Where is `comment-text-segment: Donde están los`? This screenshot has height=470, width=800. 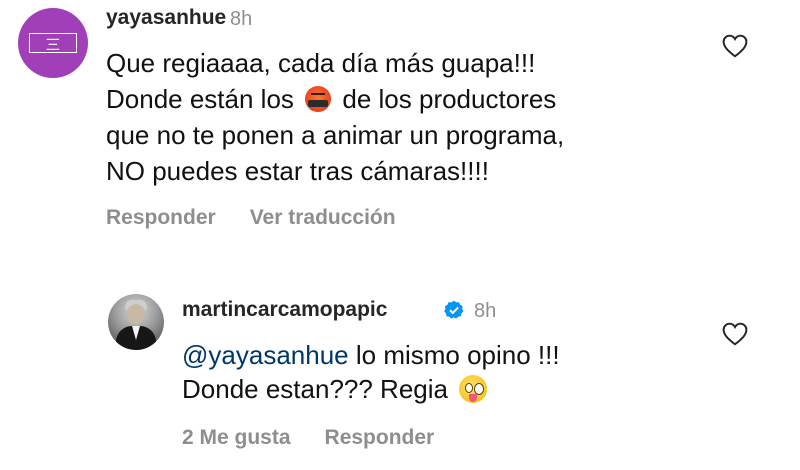 comment-text-segment: Donde están los is located at coordinates (200, 99).